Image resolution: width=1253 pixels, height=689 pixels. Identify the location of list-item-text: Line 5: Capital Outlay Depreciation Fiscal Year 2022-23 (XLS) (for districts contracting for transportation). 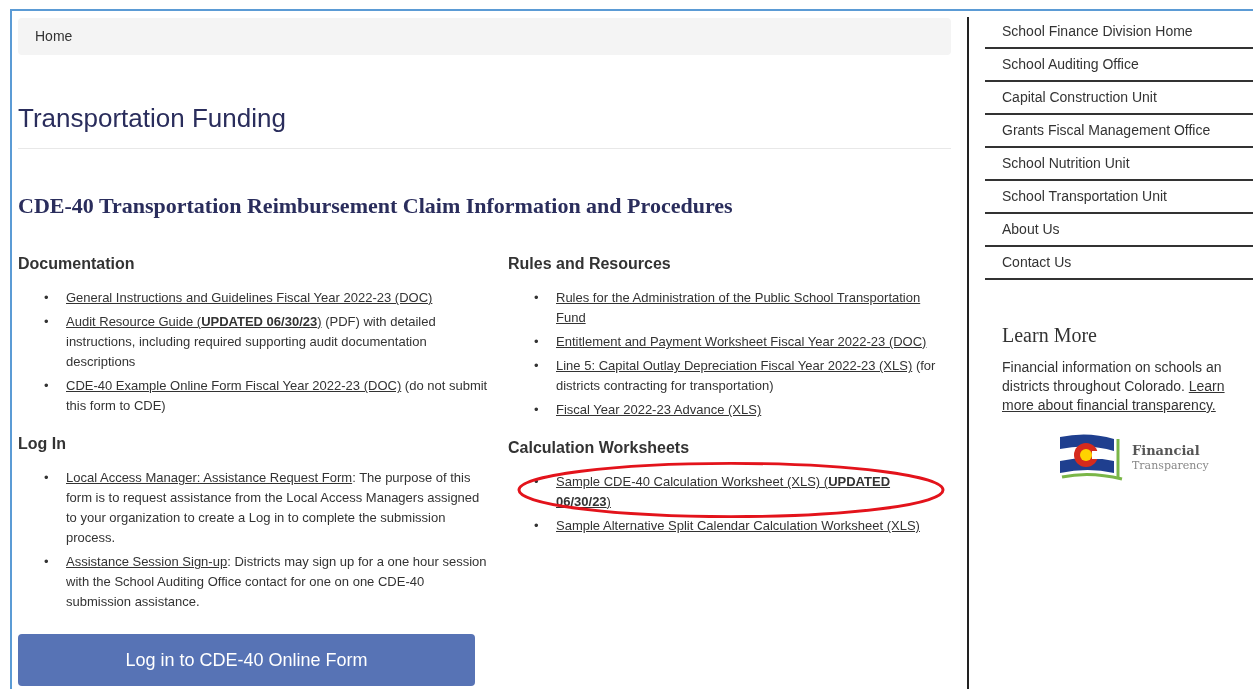
(746, 376).